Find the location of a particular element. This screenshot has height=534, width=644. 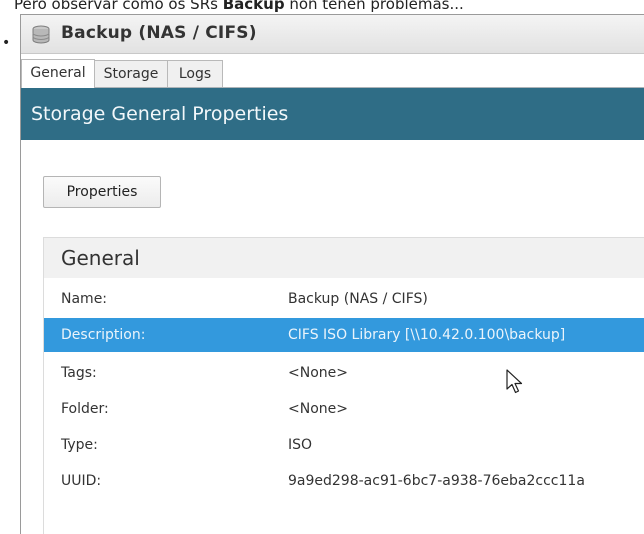

property-row-type: Type: ISO is located at coordinates (344, 445).